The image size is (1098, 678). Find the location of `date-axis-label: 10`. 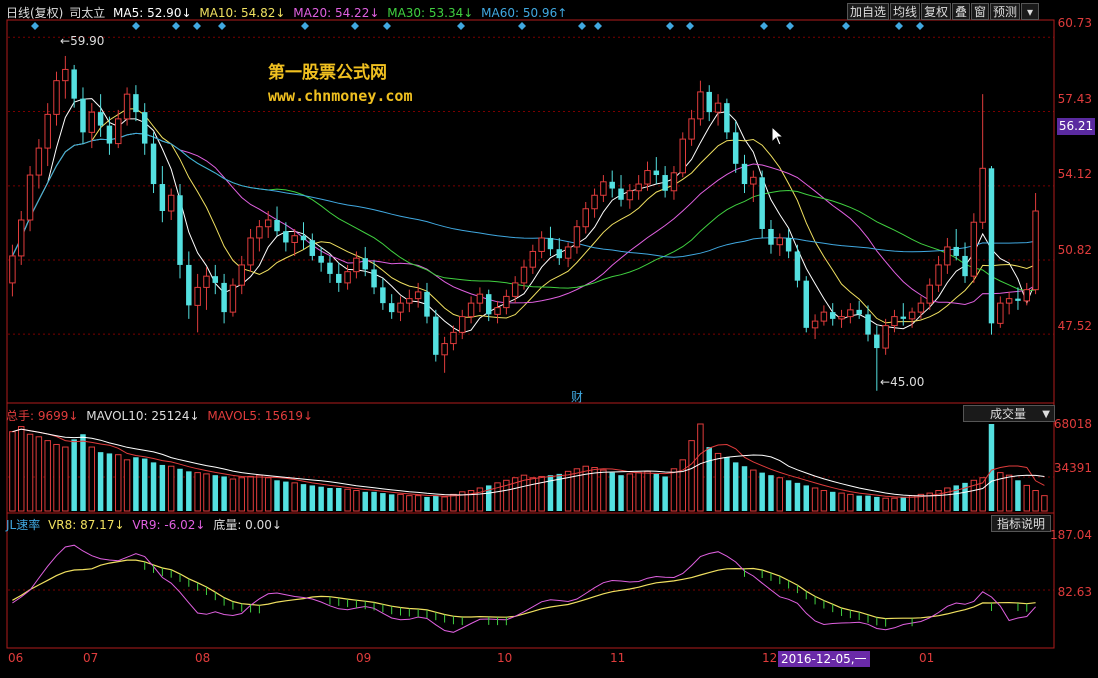

date-axis-label: 10 is located at coordinates (505, 658).